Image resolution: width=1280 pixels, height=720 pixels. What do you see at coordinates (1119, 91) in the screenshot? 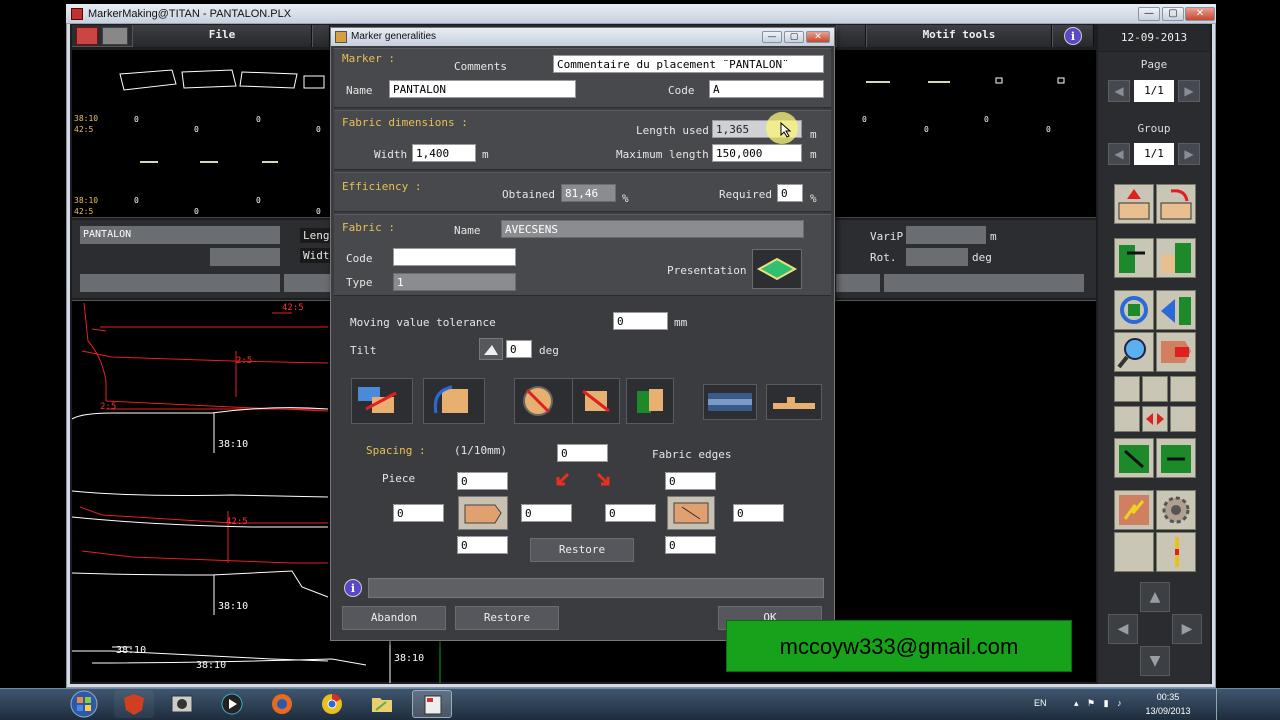
I see `page-prev-button: ◀` at bounding box center [1119, 91].